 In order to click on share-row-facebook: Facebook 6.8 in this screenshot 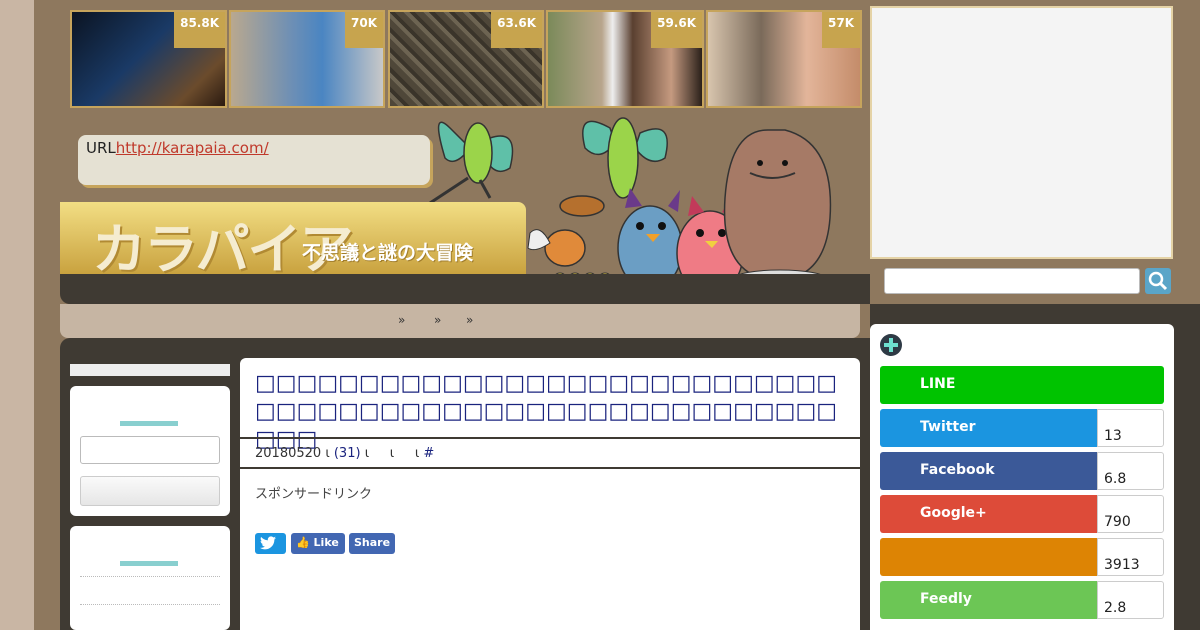, I will do `click(1022, 471)`.